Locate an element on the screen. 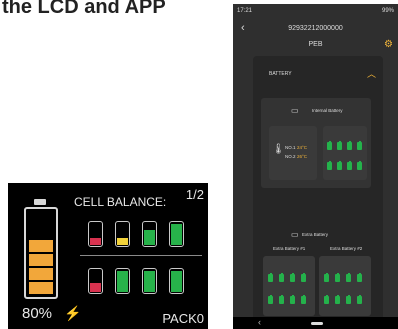 This screenshot has width=398, height=329. system-nav-bar: ‹ is located at coordinates (315, 323).